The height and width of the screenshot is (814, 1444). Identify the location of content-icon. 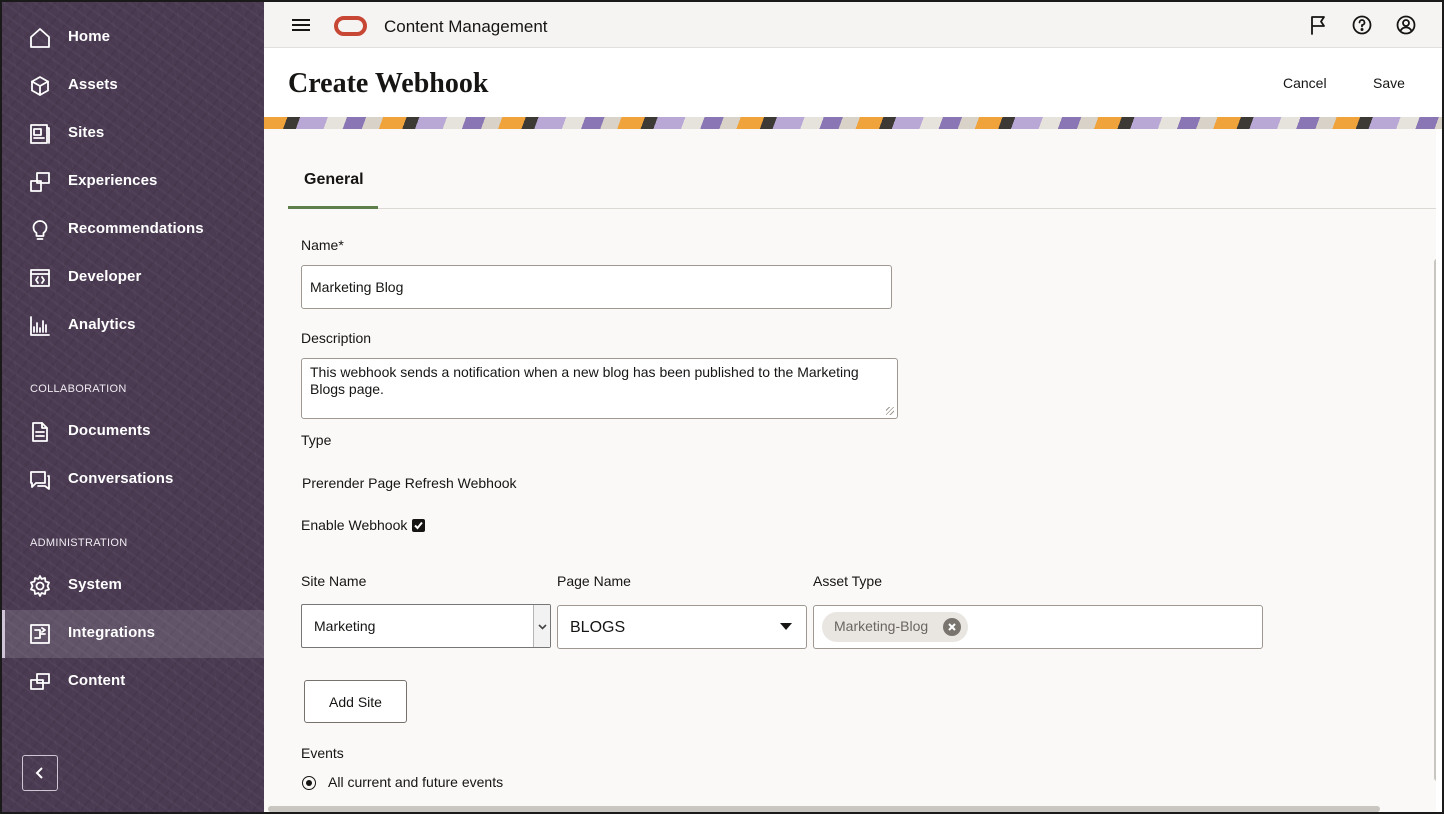
(40, 682).